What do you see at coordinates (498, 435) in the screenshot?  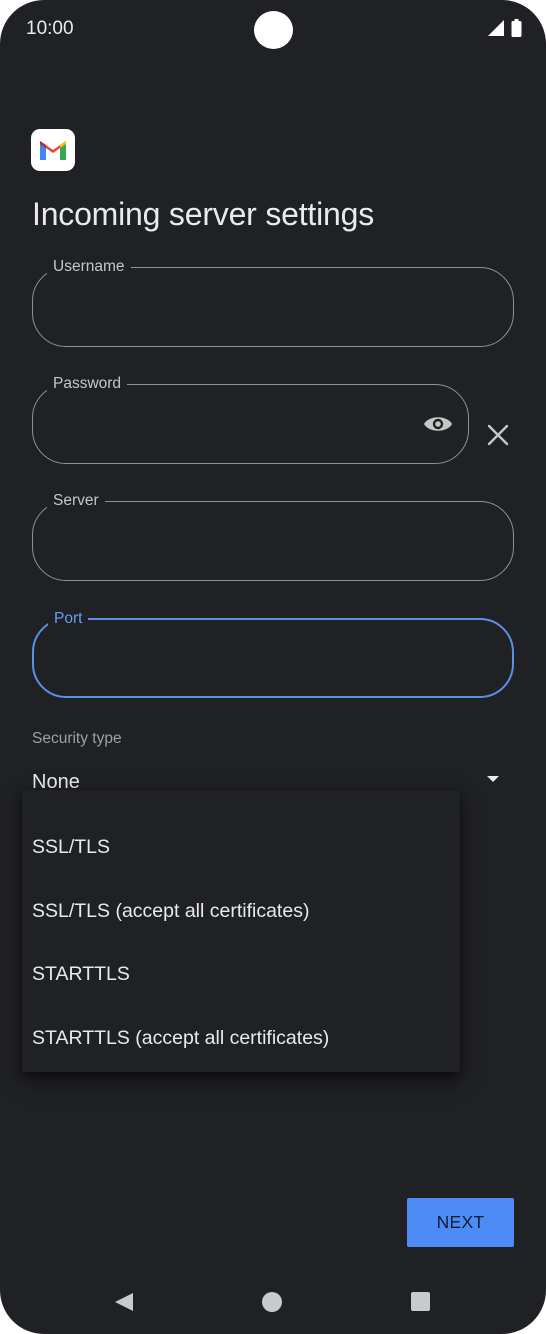 I see `close-icon` at bounding box center [498, 435].